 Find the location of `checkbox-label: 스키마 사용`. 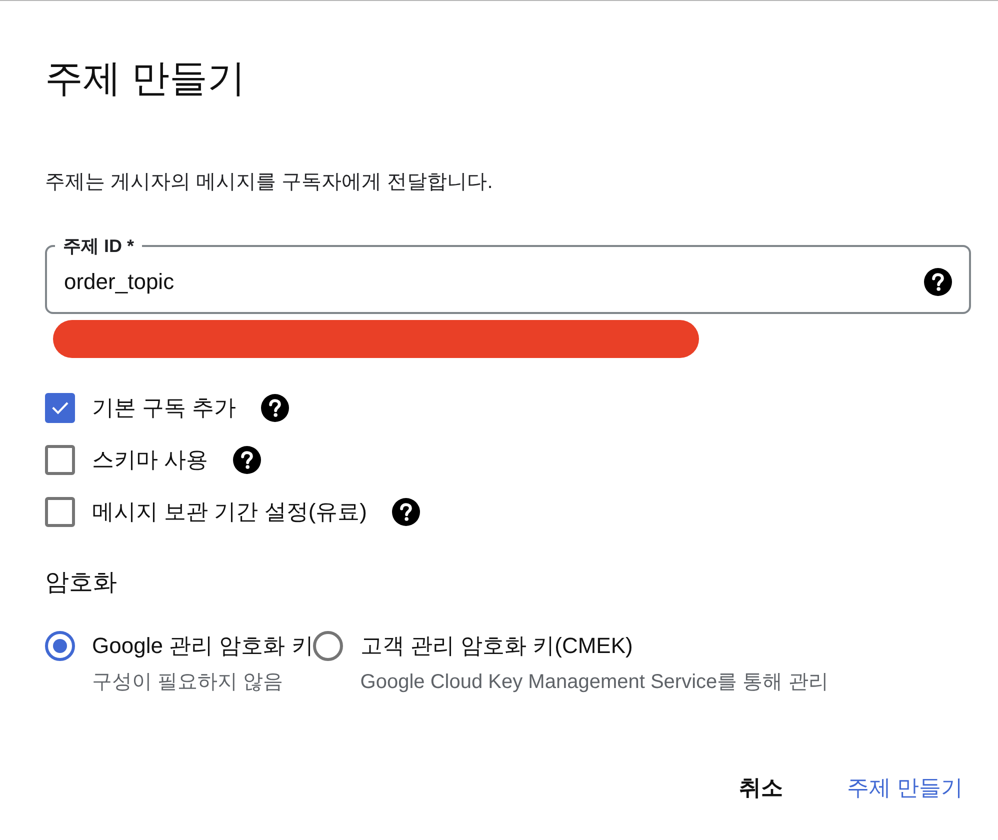

checkbox-label: 스키마 사용 is located at coordinates (150, 460).